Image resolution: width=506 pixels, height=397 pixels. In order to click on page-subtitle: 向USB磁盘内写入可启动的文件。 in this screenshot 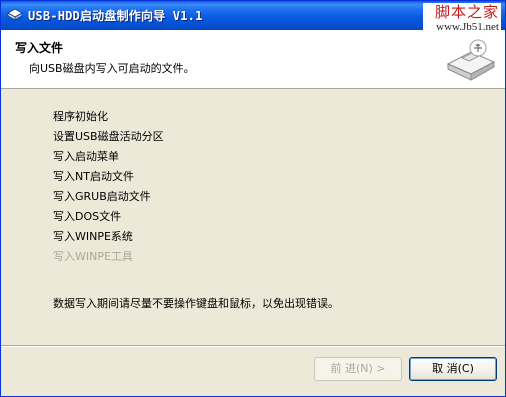, I will do `click(112, 68)`.